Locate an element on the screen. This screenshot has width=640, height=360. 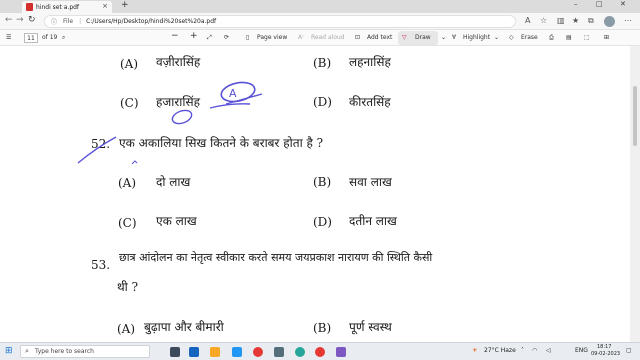
tab-strip: hindi set a.pdf × + – □ ✕ is located at coordinates (320, 6).